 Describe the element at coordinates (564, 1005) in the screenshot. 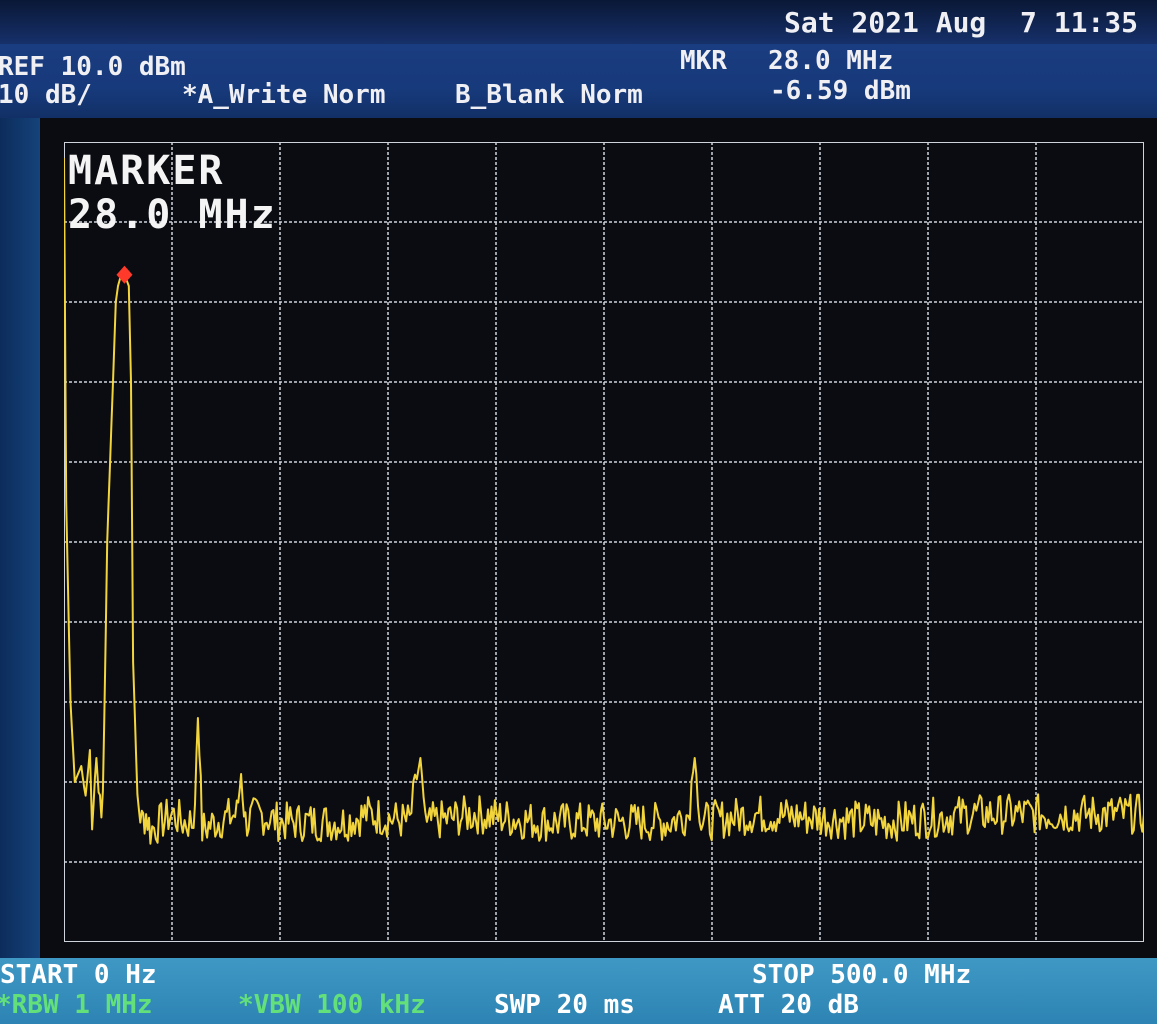

I see `sweep-time: SWP 20 ms` at that location.